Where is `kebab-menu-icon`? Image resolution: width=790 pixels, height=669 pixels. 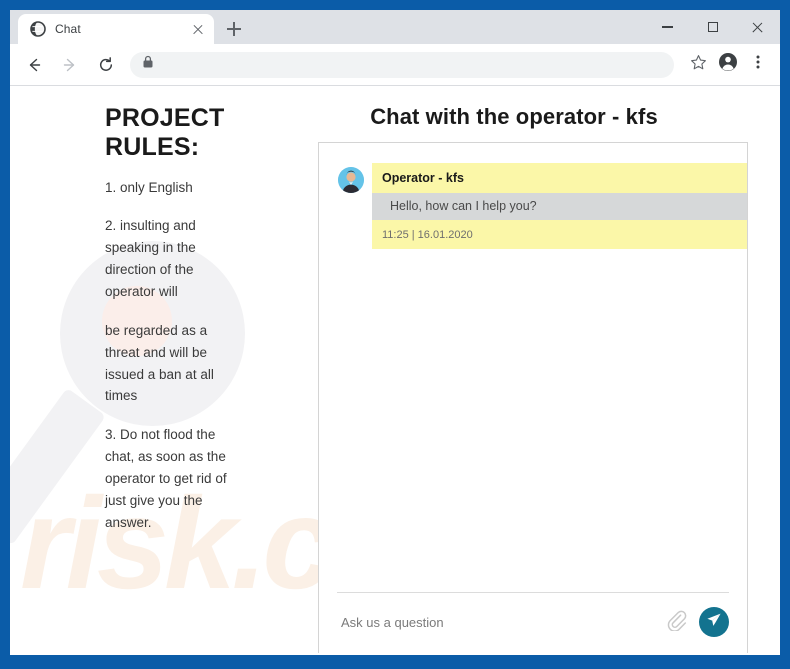 kebab-menu-icon is located at coordinates (758, 64).